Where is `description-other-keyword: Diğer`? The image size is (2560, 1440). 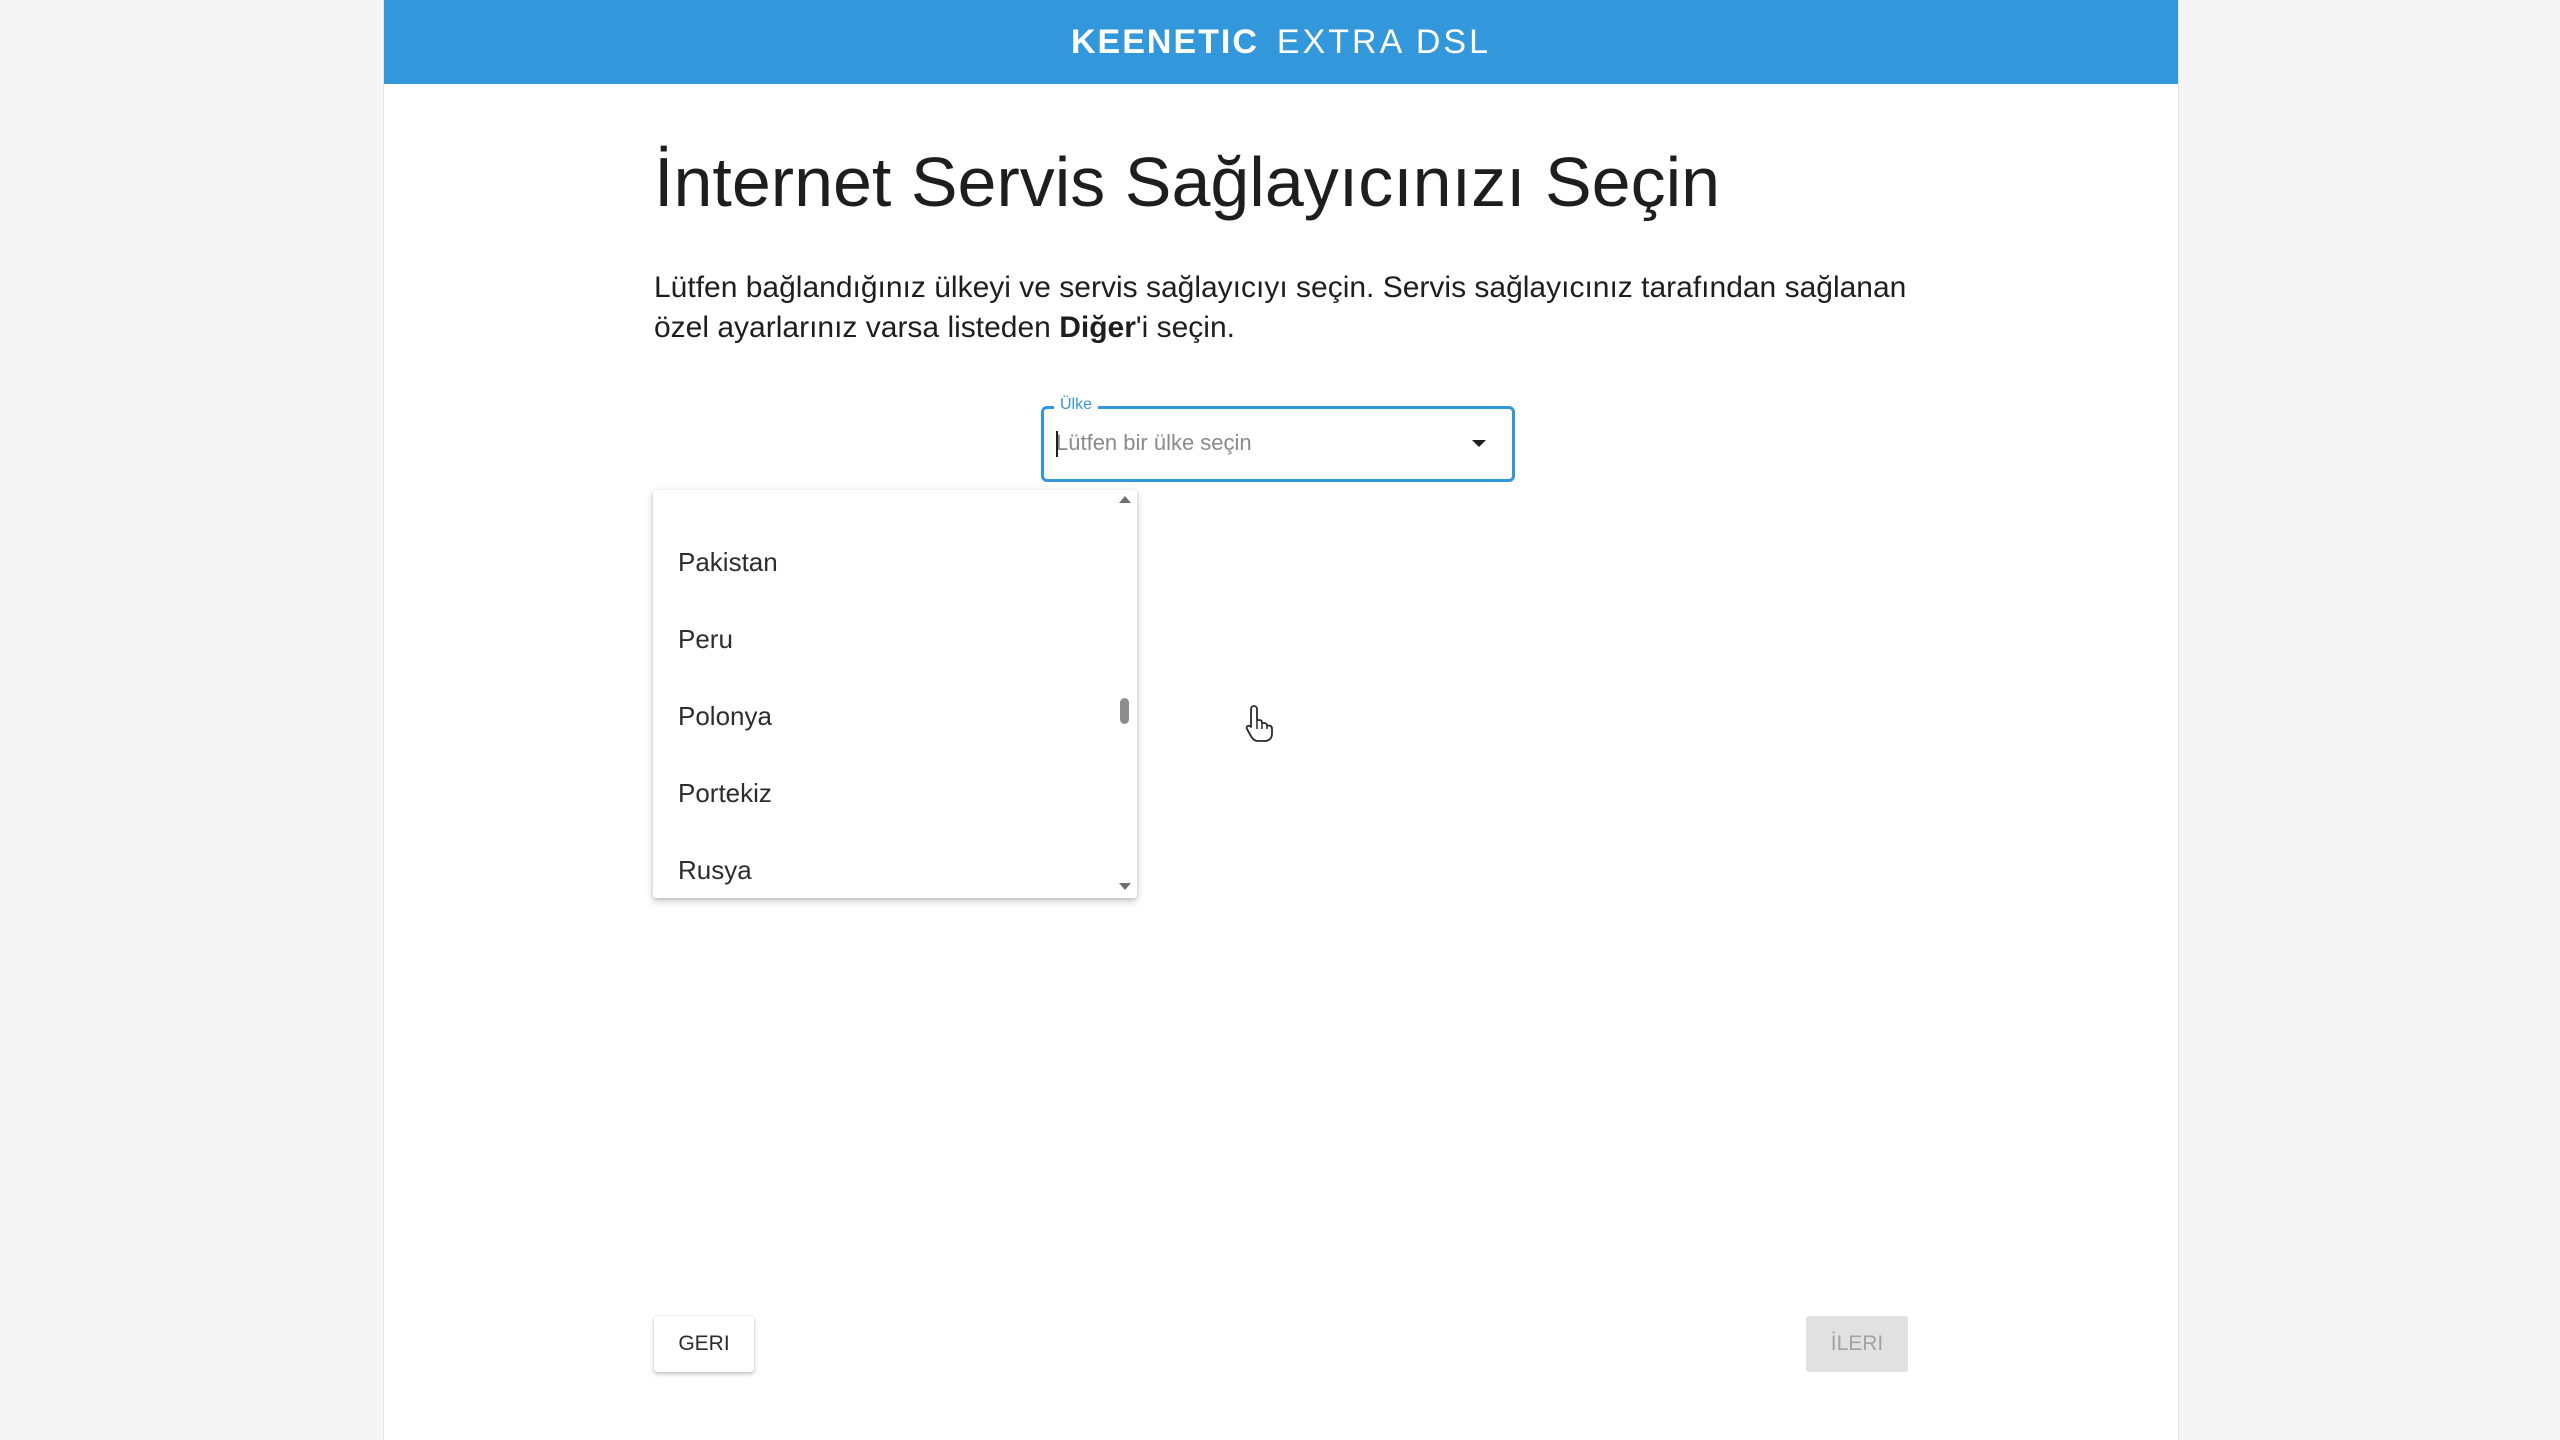 description-other-keyword: Diğer is located at coordinates (1097, 327).